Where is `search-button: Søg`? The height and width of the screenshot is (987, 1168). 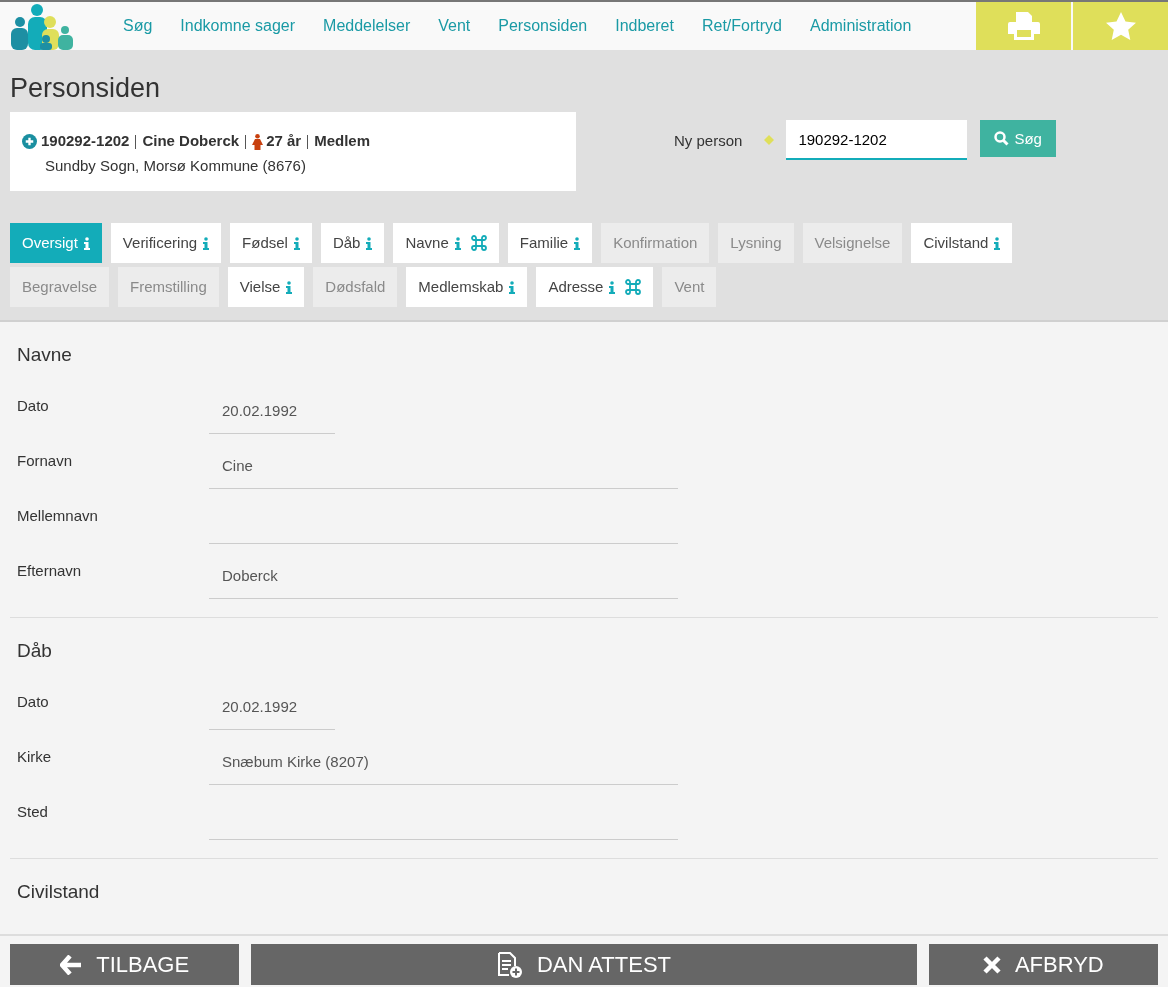 search-button: Søg is located at coordinates (1018, 139).